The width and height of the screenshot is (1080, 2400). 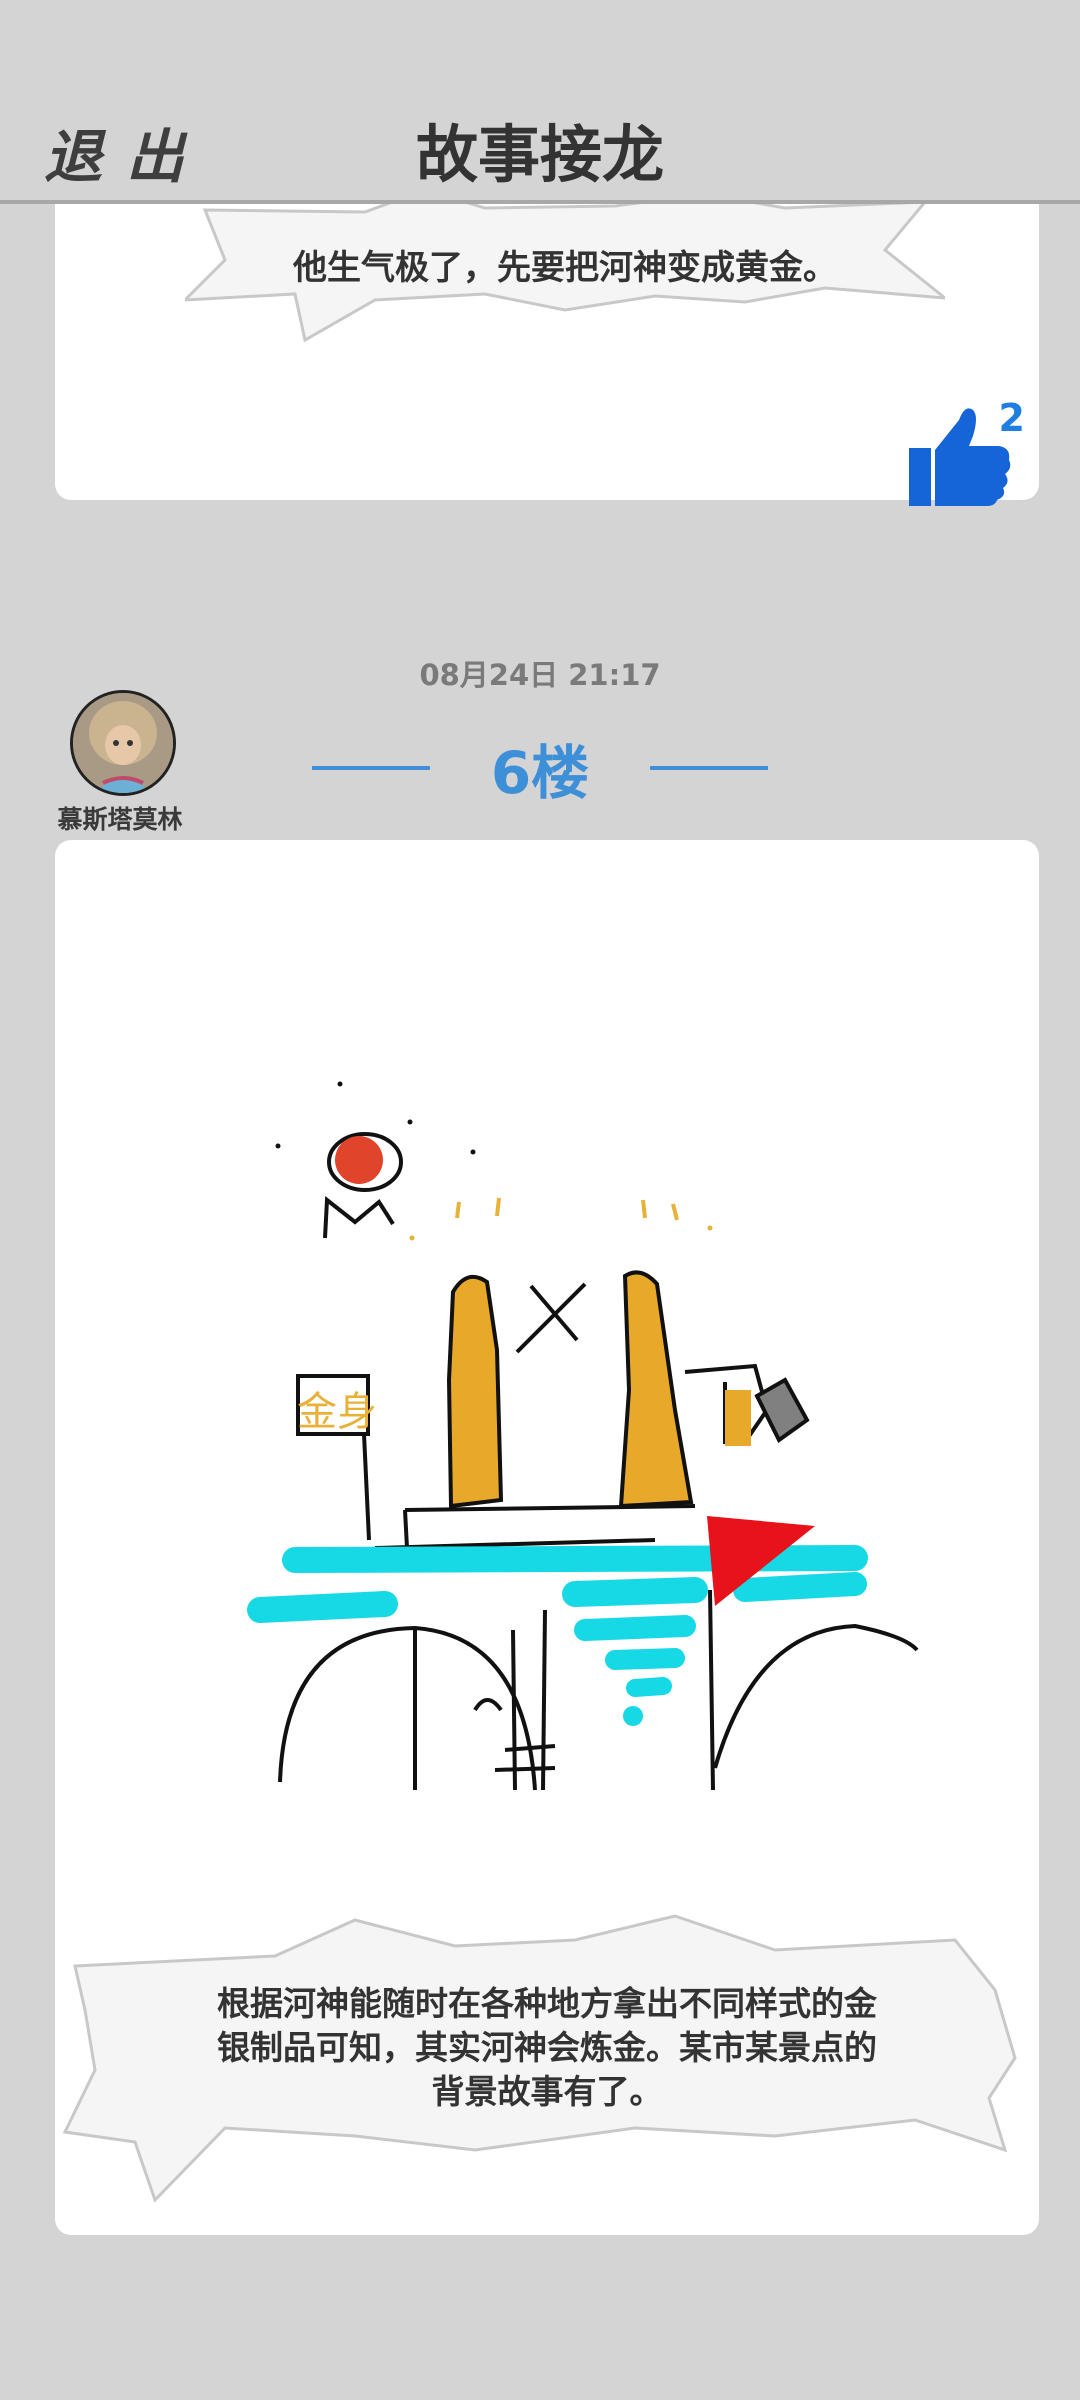 What do you see at coordinates (540, 102) in the screenshot?
I see `app-header: 退出 故事接龙` at bounding box center [540, 102].